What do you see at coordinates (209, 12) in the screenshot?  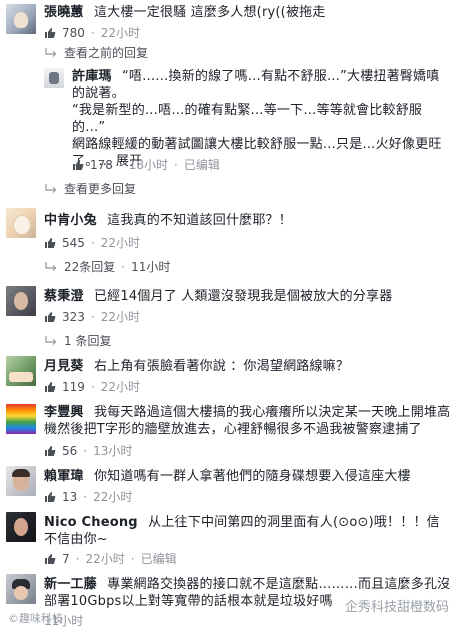 I see `comment-text: 這大樓一定很騷 這麼多人想(ry((被拖走` at bounding box center [209, 12].